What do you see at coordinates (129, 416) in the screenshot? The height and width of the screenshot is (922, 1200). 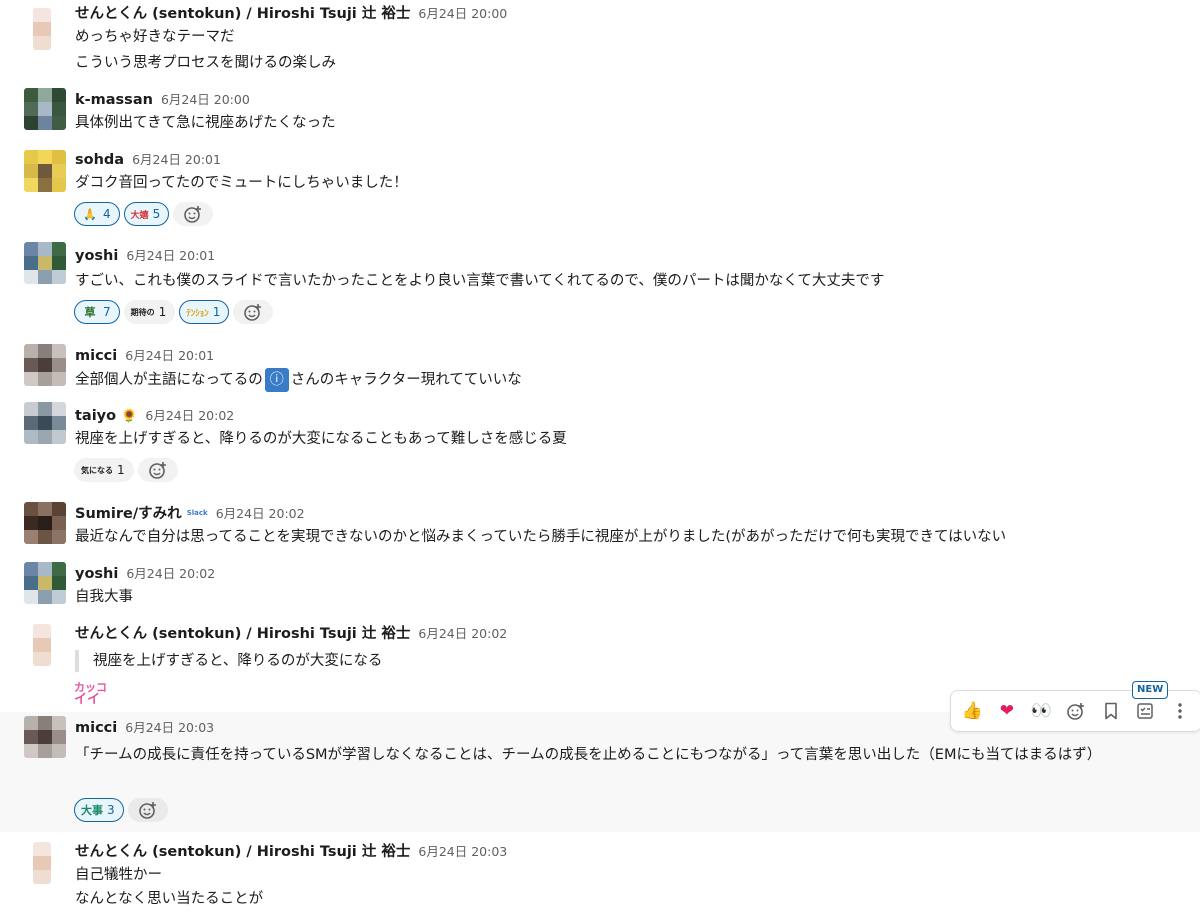 I see `sunflower-status-icon: 🌻` at bounding box center [129, 416].